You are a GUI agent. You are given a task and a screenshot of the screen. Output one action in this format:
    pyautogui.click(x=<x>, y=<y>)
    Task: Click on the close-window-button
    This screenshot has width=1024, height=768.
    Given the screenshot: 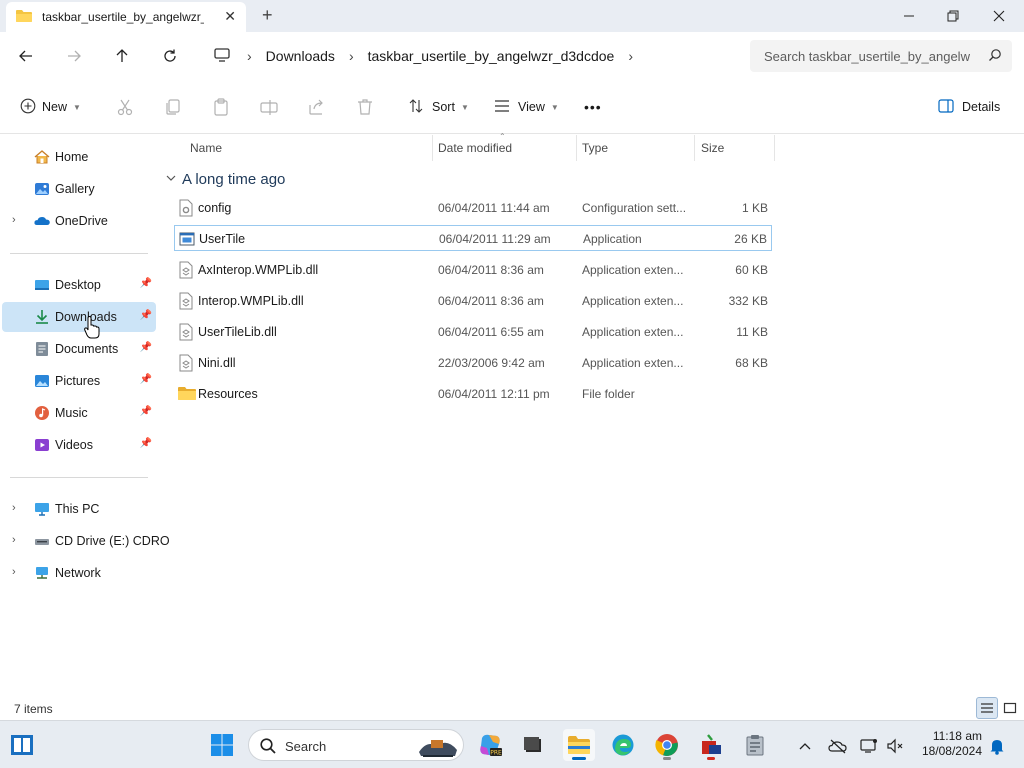 What is the action you would take?
    pyautogui.click(x=999, y=16)
    